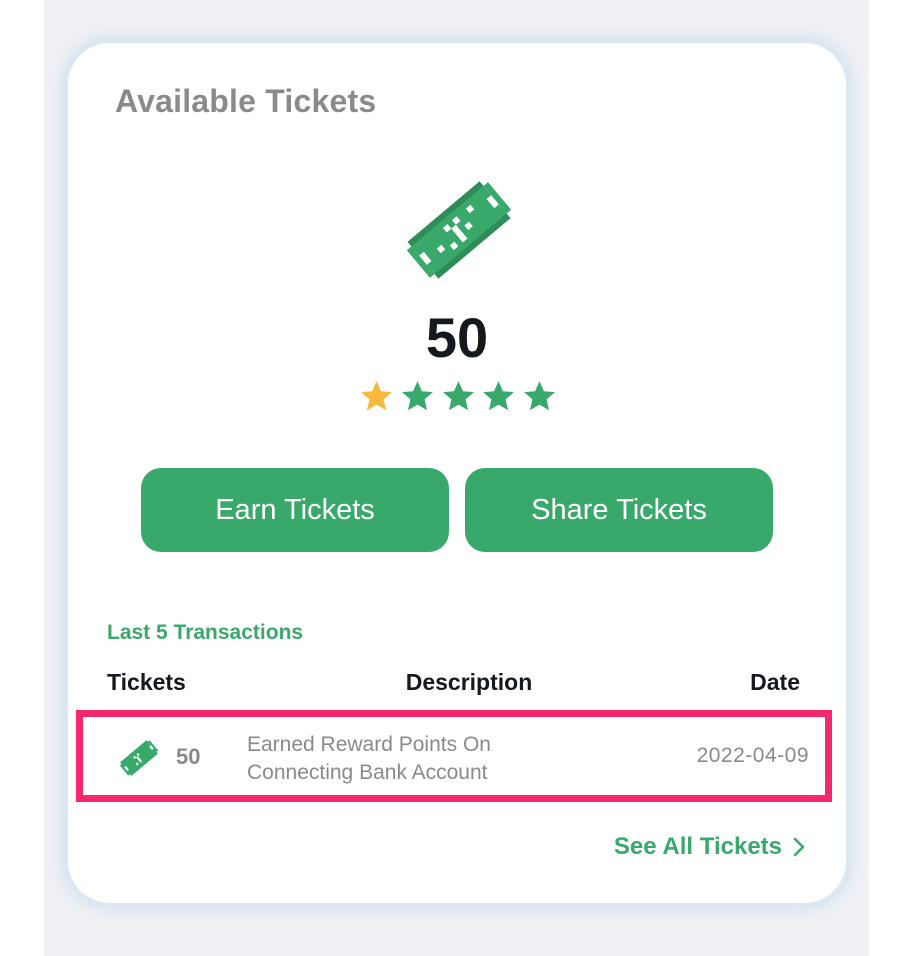 This screenshot has height=956, width=912. Describe the element at coordinates (752, 755) in the screenshot. I see `row-date: 2022-04-09` at that location.